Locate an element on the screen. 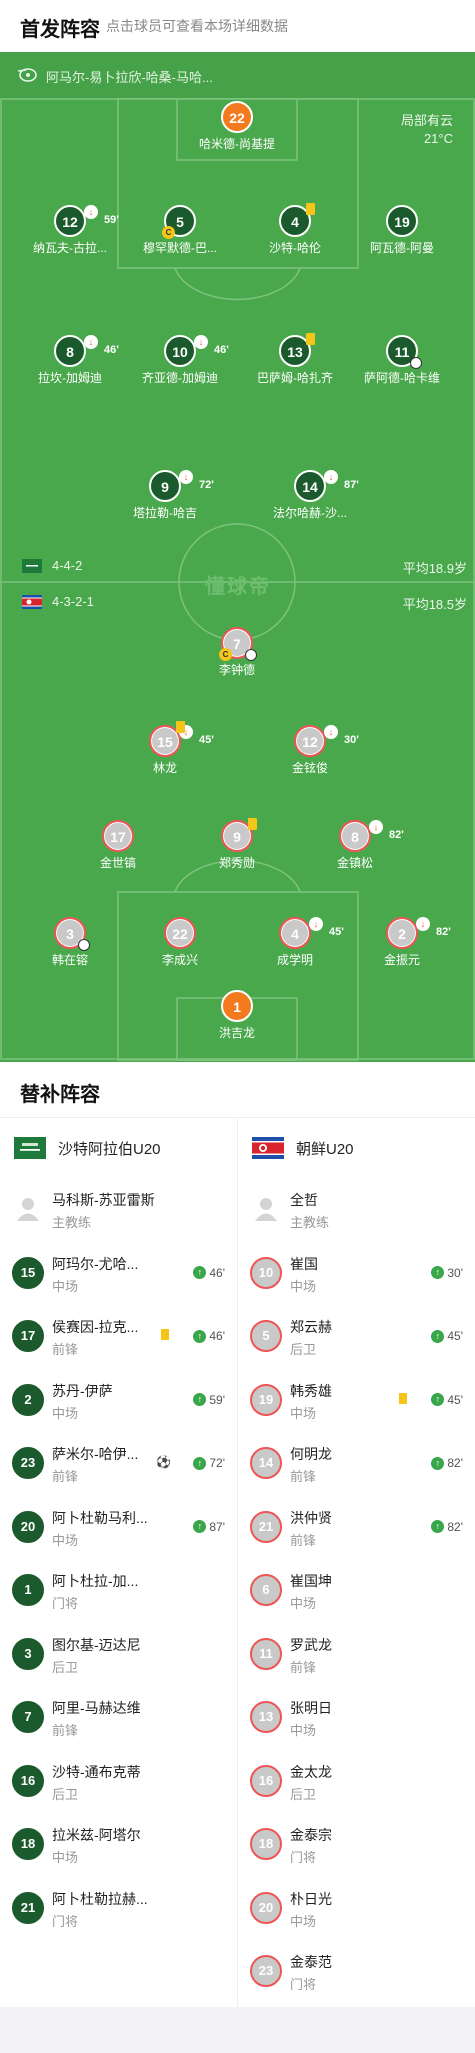 The width and height of the screenshot is (475, 2053). player-name: 齐亚德-加姆迪 is located at coordinates (180, 378).